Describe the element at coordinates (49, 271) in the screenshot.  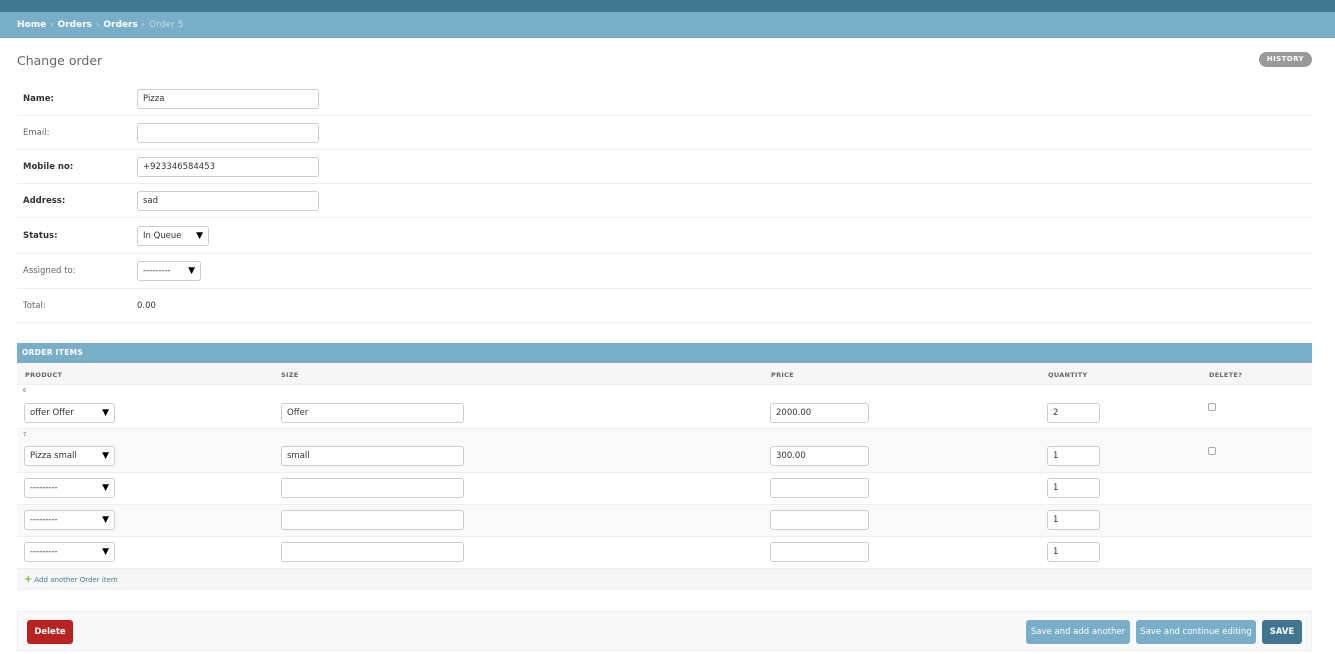
I see `assigned-label: Assigned to:` at that location.